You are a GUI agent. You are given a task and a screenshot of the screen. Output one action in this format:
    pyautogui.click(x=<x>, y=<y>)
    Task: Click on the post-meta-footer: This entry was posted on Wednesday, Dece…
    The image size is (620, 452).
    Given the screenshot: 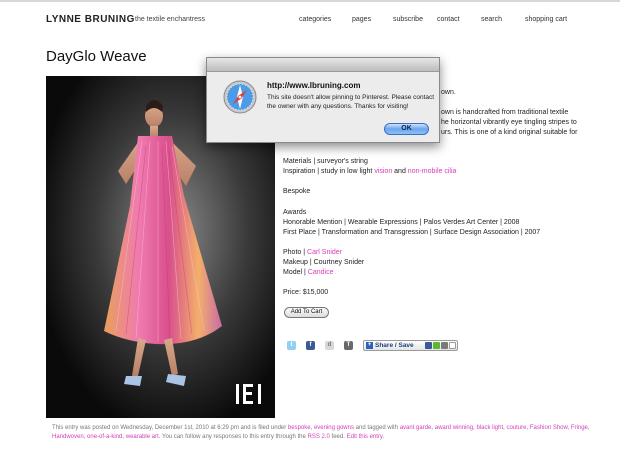 What is the action you would take?
    pyautogui.click(x=322, y=433)
    